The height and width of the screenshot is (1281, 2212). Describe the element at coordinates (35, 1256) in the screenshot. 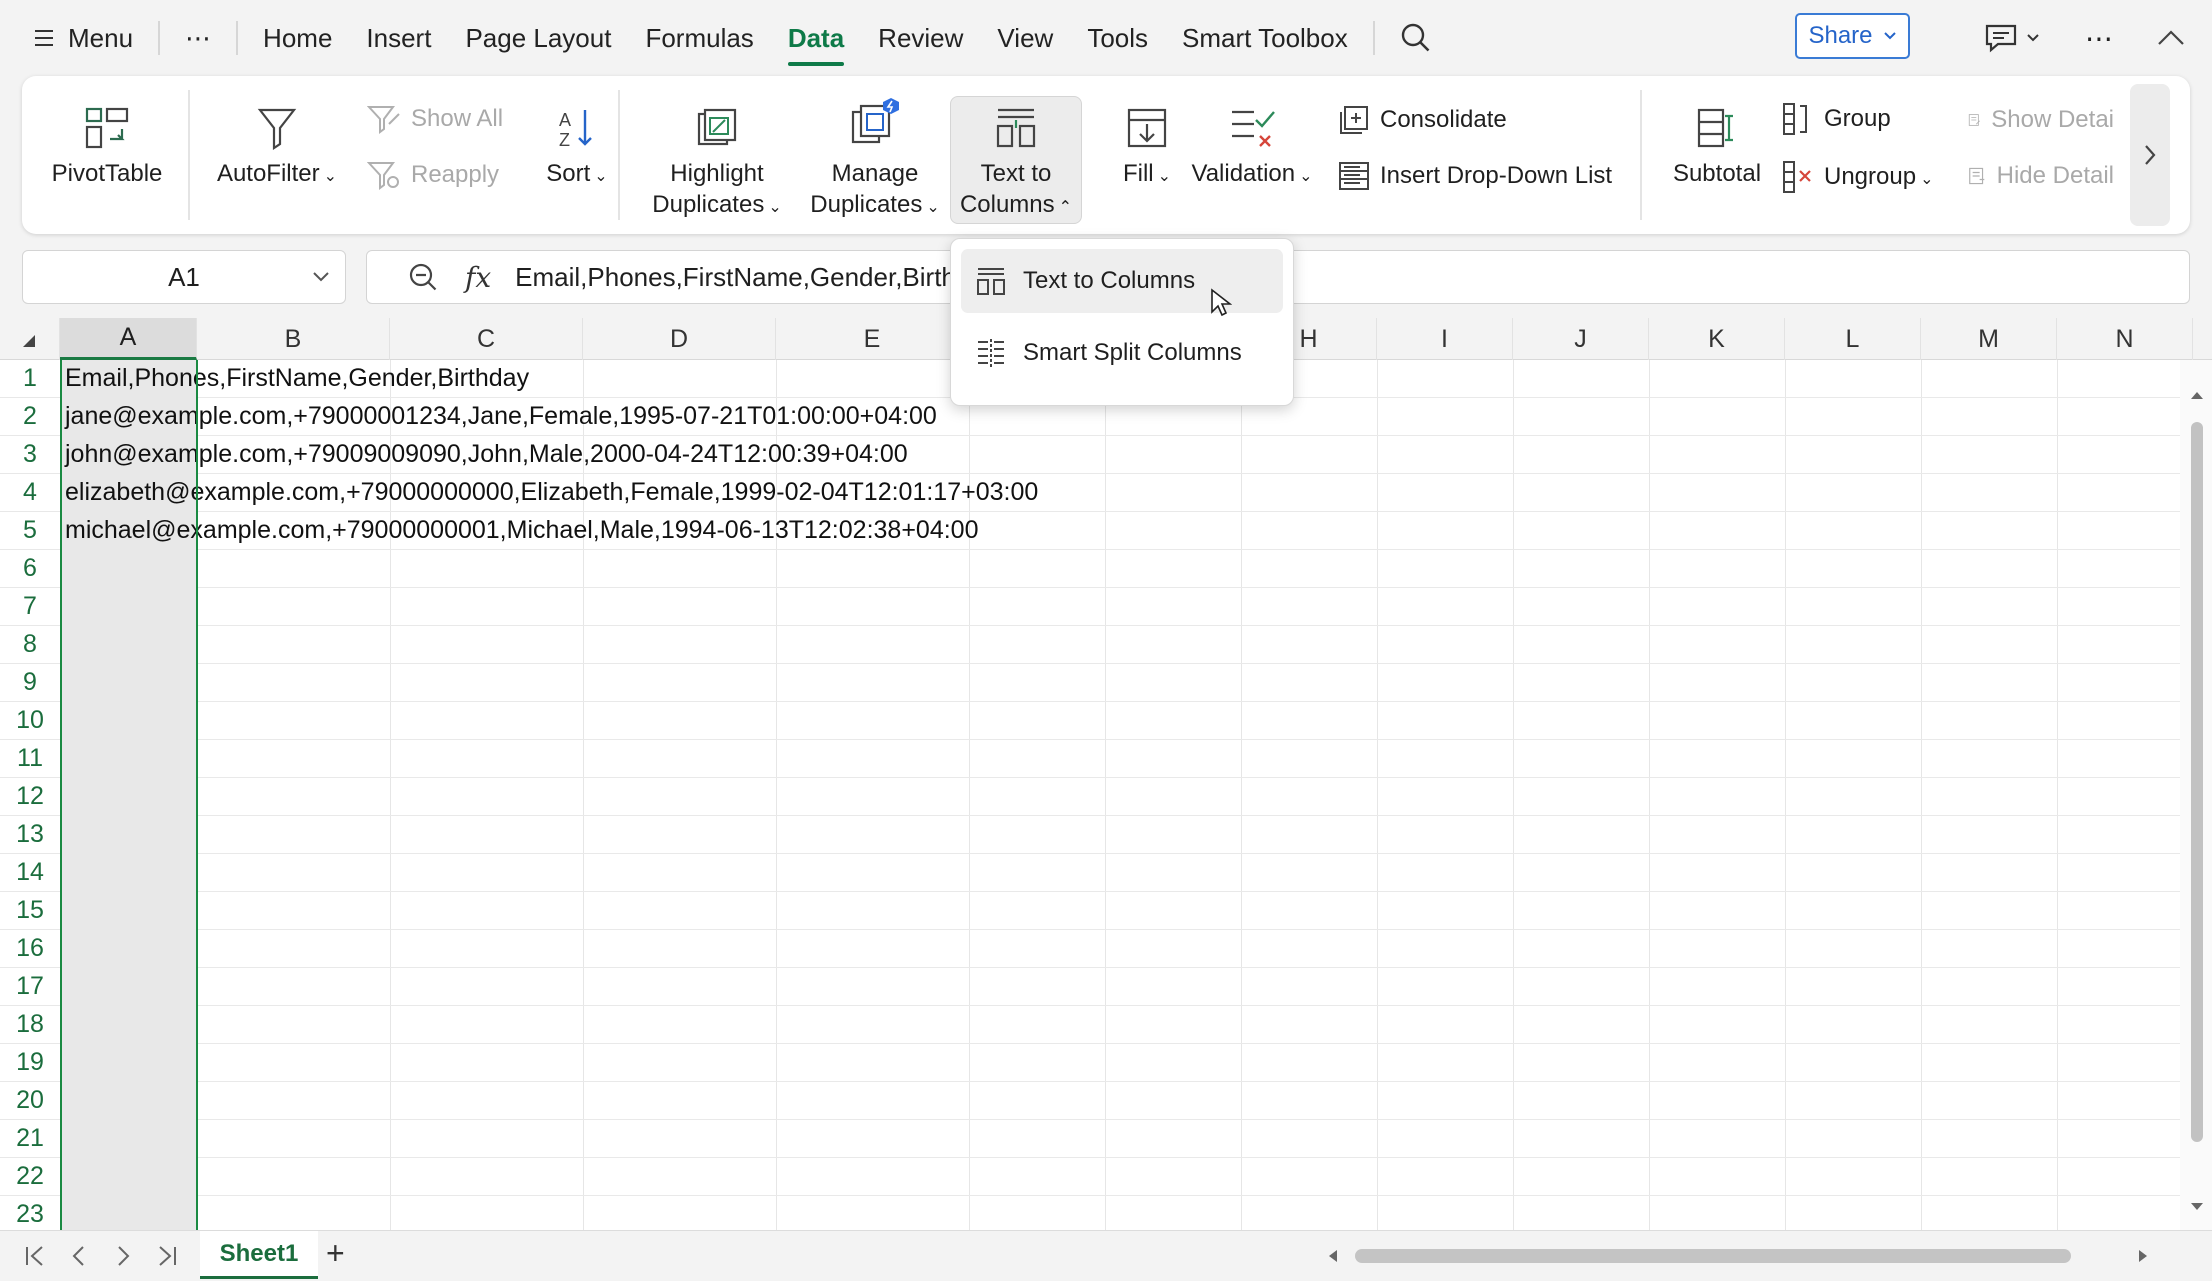

I see `first-sheet-icon` at that location.